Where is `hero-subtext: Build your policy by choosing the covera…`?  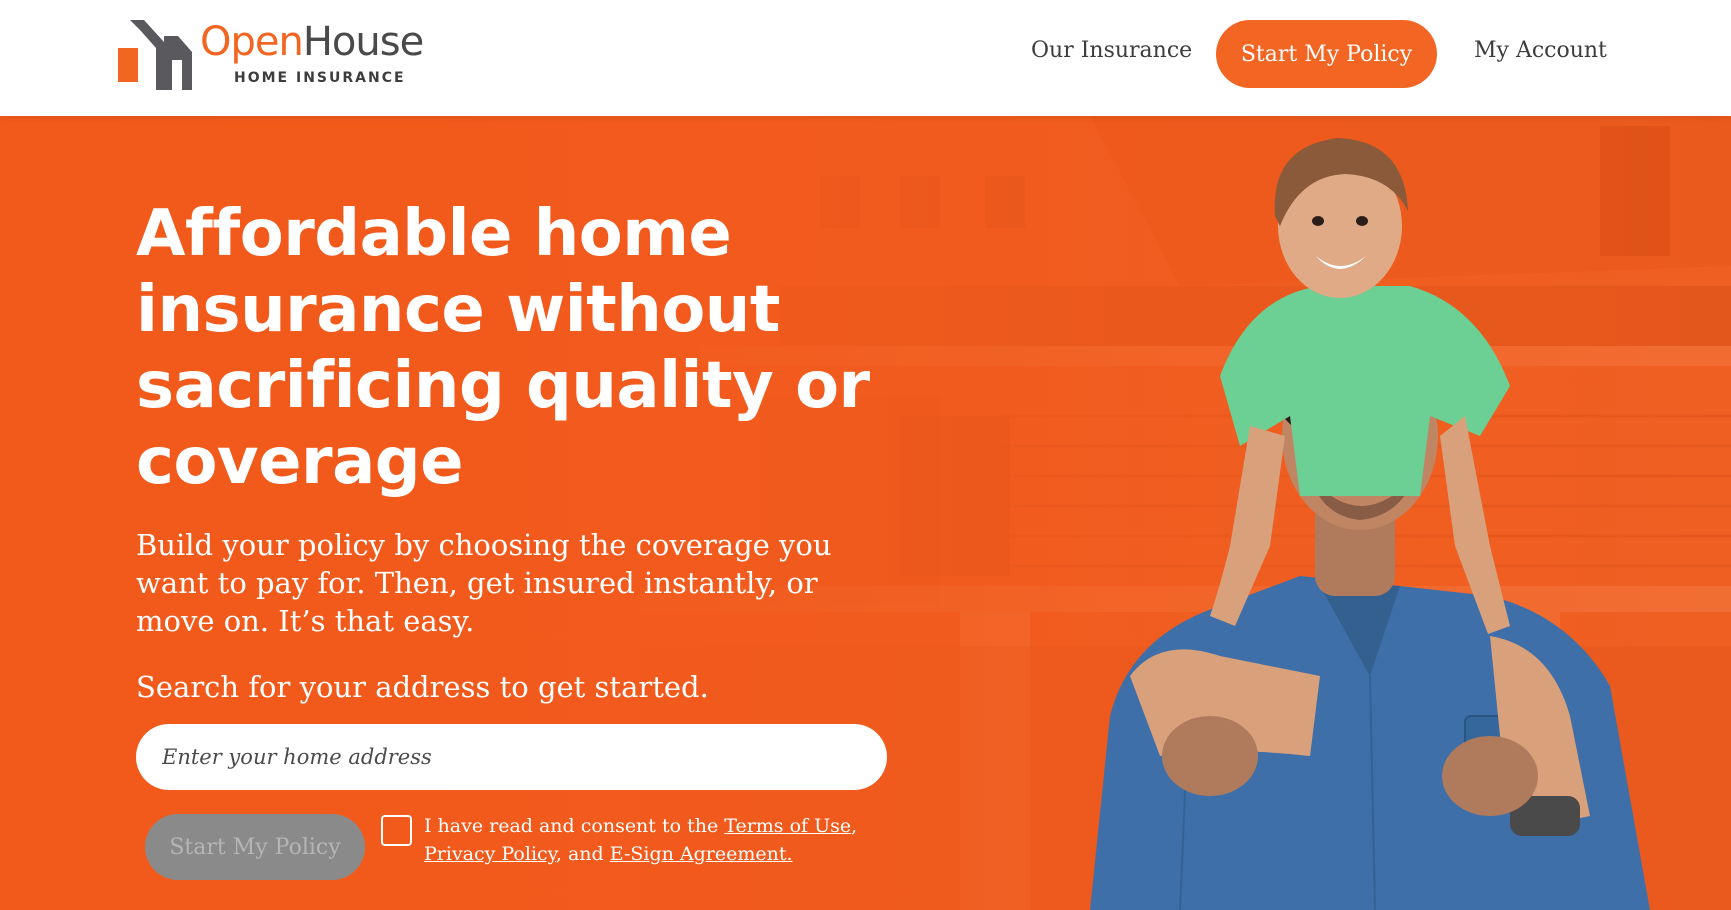
hero-subtext: Build your policy by choosing the covera… is located at coordinates (484, 583).